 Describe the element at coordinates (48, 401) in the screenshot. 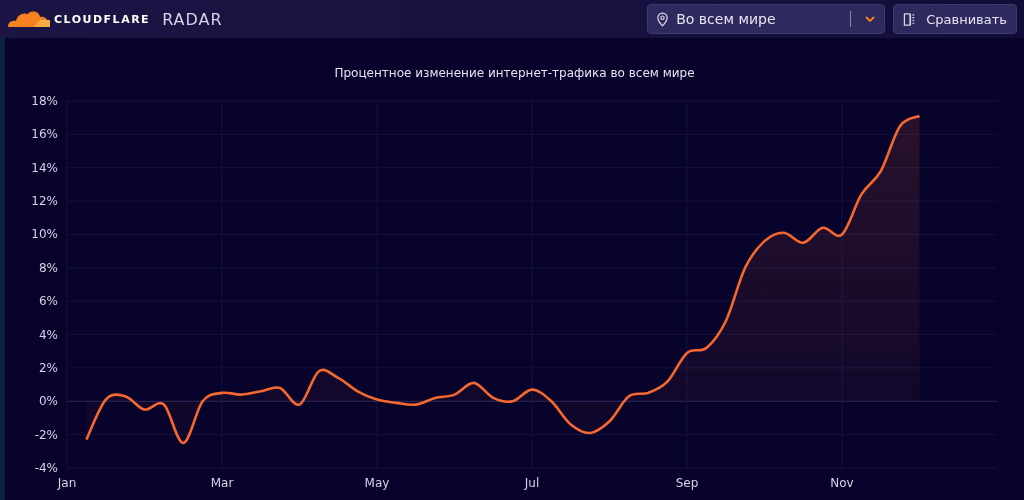

I see `y-axis-label: 0%` at that location.